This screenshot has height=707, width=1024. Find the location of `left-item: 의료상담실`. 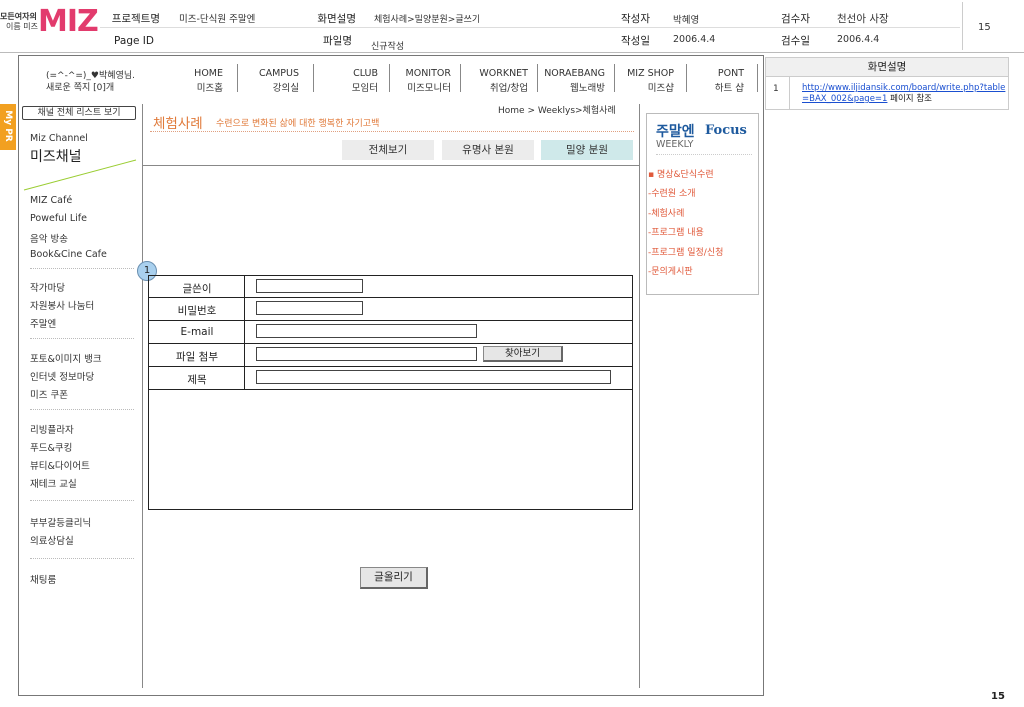

left-item: 의료상담실 is located at coordinates (52, 540).